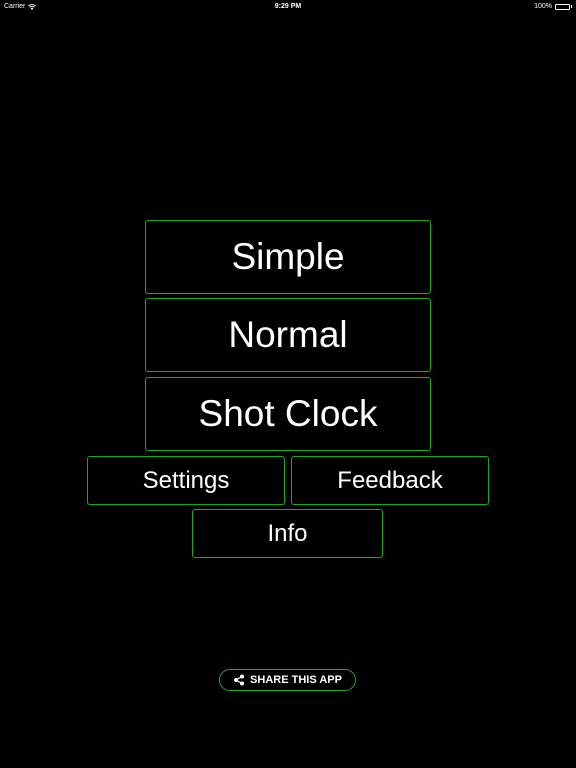 Image resolution: width=576 pixels, height=768 pixels. Describe the element at coordinates (543, 6) in the screenshot. I see `battery-percentage: 100%` at that location.